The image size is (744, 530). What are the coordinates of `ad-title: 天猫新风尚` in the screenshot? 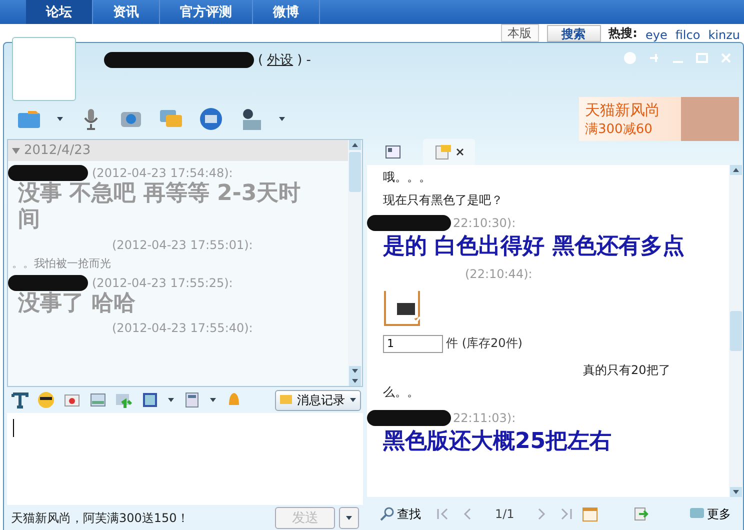 It's located at (622, 110).